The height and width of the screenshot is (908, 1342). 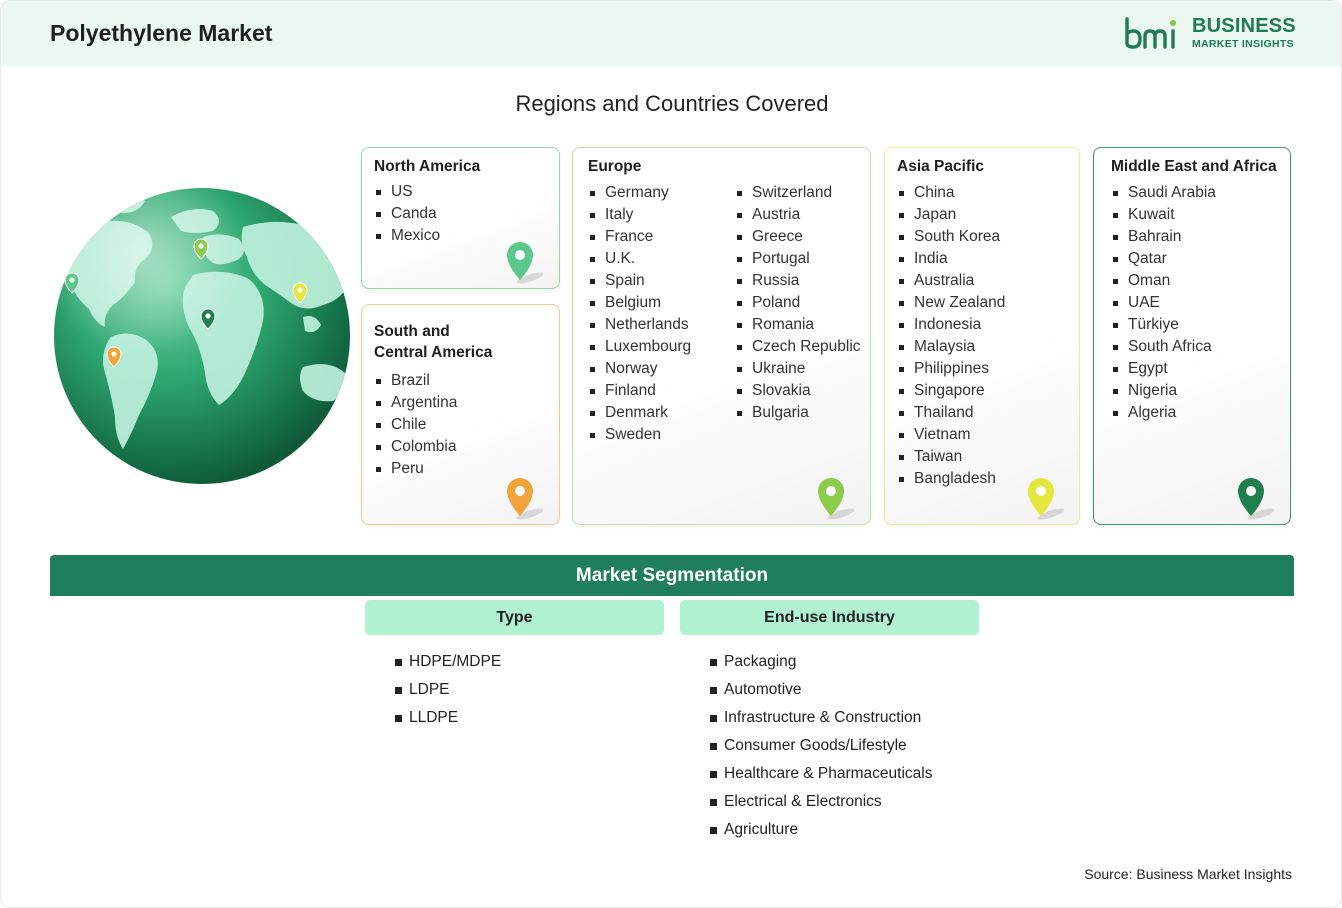 What do you see at coordinates (1164, 237) in the screenshot?
I see `list-item: Bahrain` at bounding box center [1164, 237].